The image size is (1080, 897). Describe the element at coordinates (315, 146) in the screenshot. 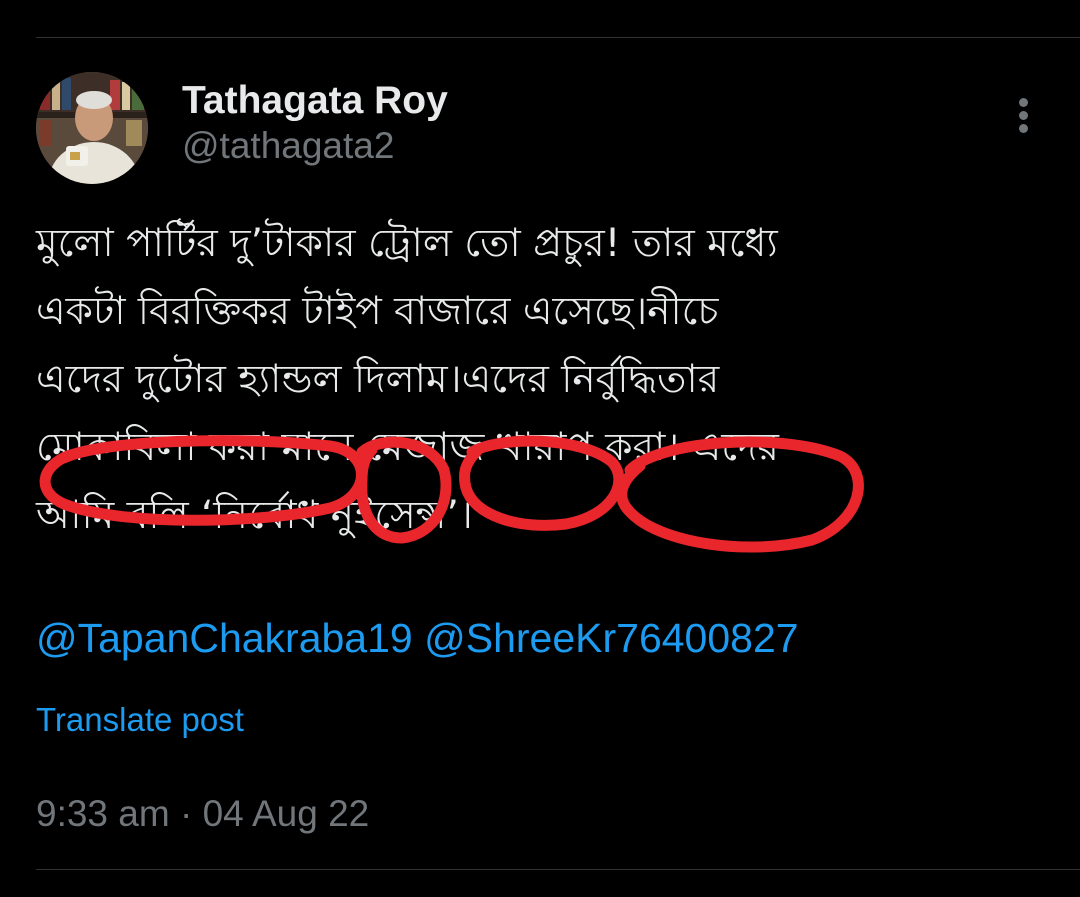

I see `author-handle: @tathagata2` at that location.